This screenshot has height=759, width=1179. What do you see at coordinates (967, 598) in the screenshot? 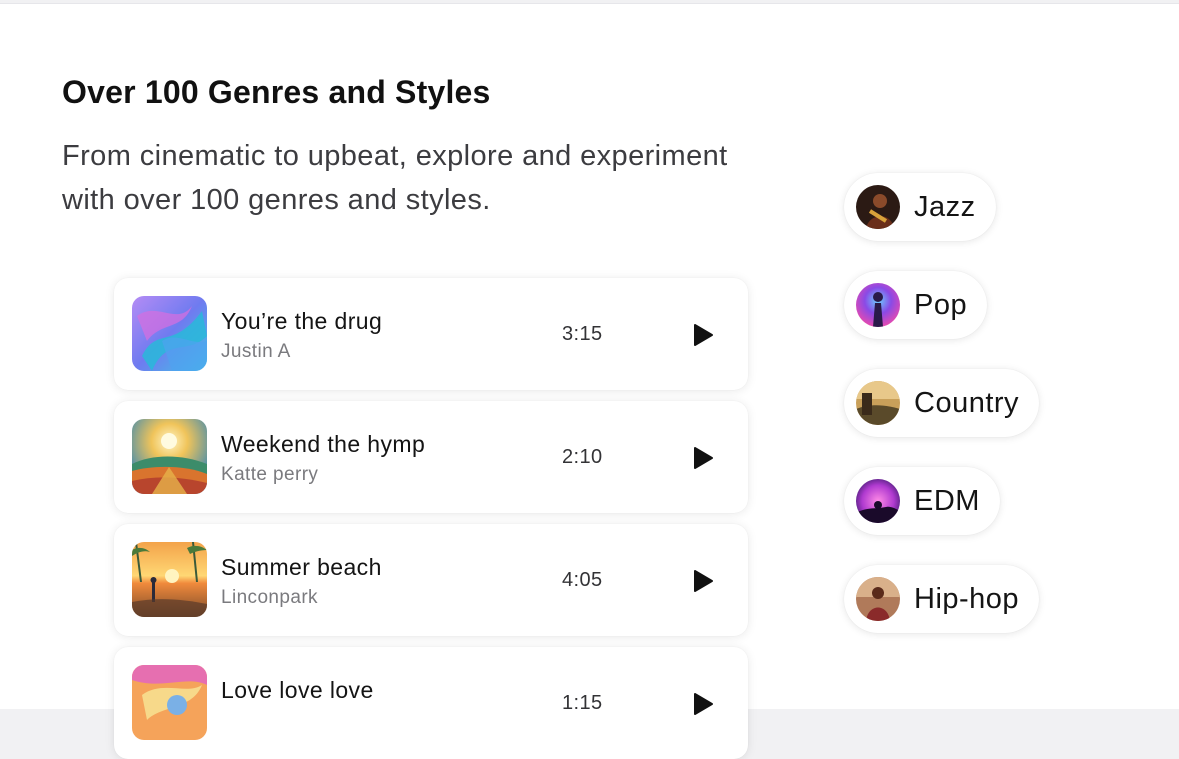
I see `genre-label: Hip-hop` at bounding box center [967, 598].